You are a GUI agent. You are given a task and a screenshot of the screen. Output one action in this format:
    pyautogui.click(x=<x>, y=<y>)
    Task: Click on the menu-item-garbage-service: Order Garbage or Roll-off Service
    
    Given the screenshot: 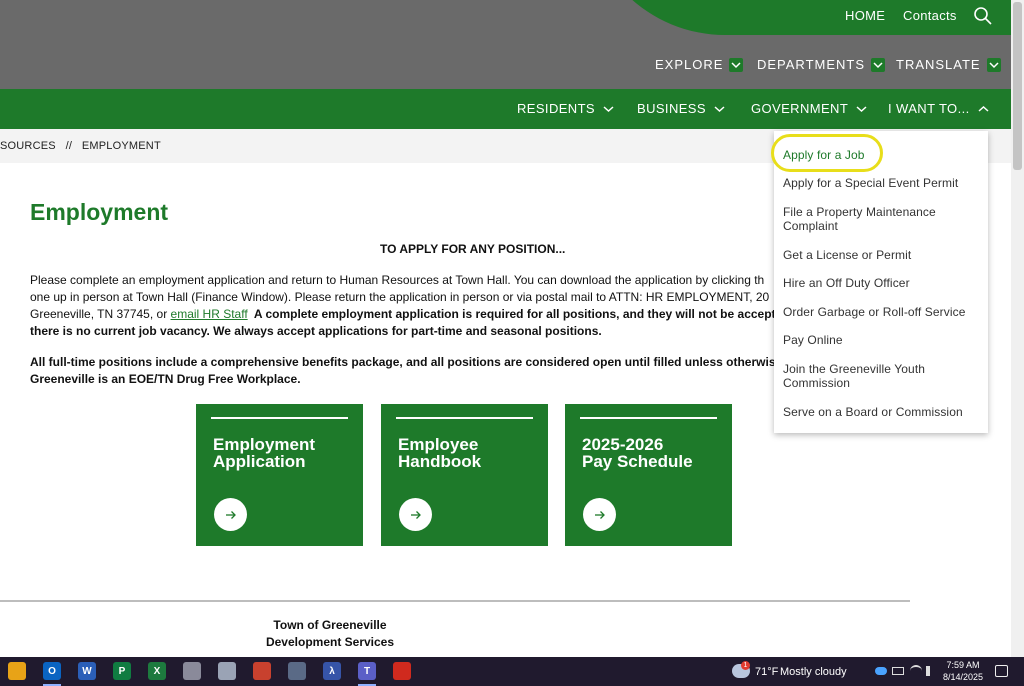 What is the action you would take?
    pyautogui.click(x=883, y=312)
    